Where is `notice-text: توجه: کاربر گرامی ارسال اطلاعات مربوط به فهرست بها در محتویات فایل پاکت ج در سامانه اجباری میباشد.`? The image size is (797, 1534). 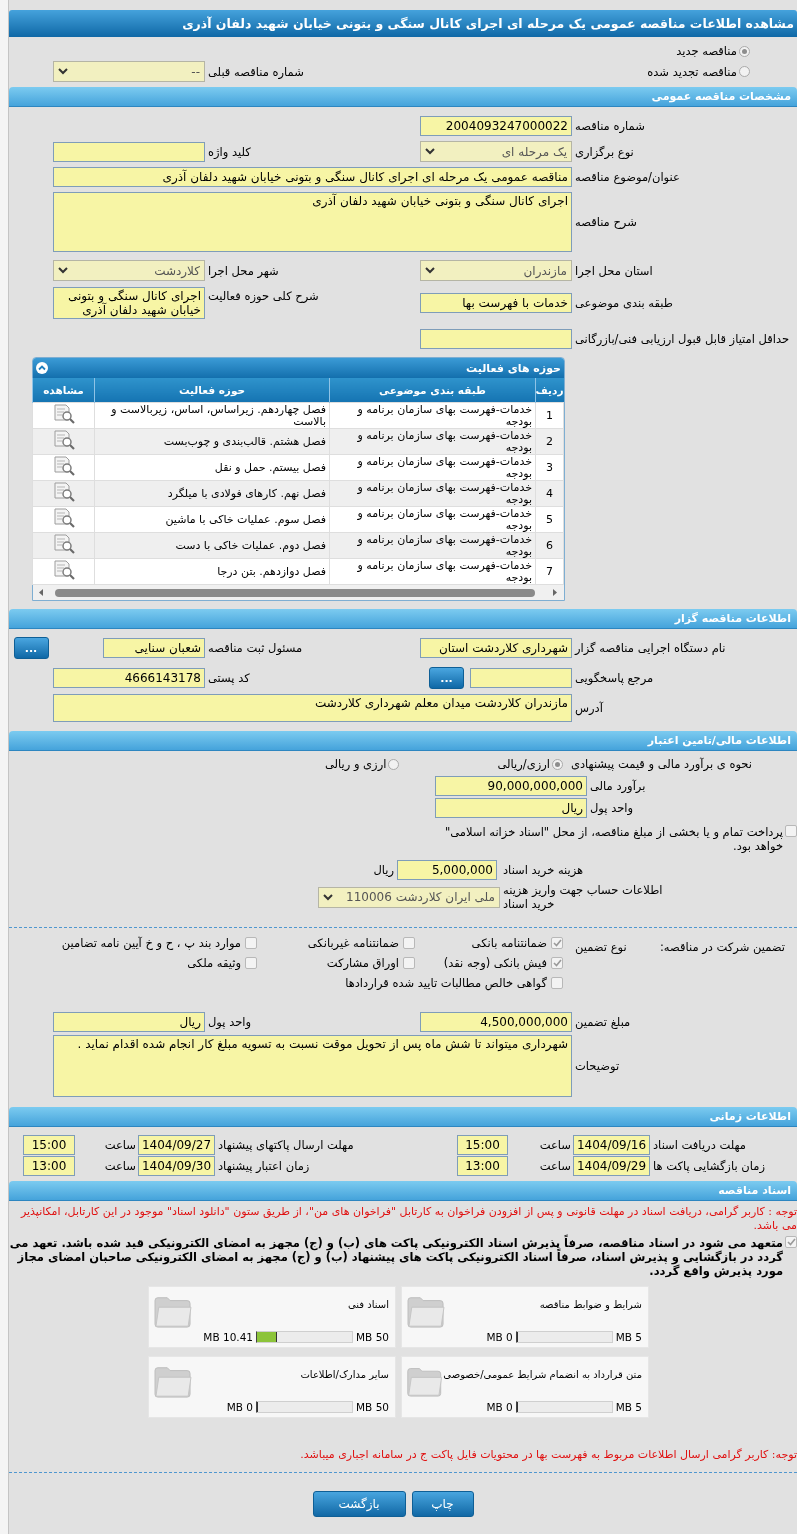
notice-text: توجه: کاربر گرامی ارسال اطلاعات مربوط به فهرست بها در محتویات فایل پاکت ج در سامانه اجباری میباشد. is located at coordinates (548, 1455).